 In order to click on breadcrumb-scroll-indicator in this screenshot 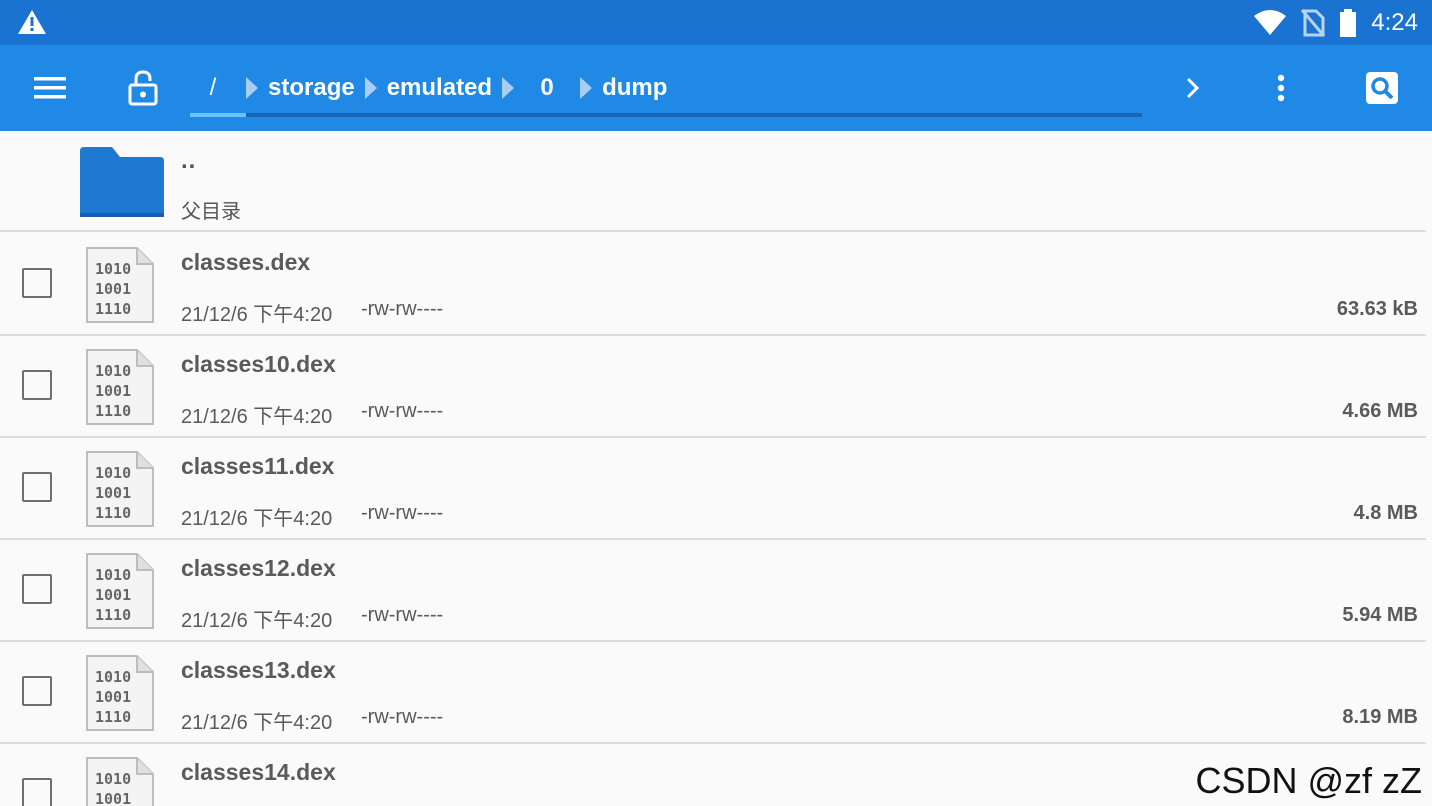, I will do `click(666, 115)`.